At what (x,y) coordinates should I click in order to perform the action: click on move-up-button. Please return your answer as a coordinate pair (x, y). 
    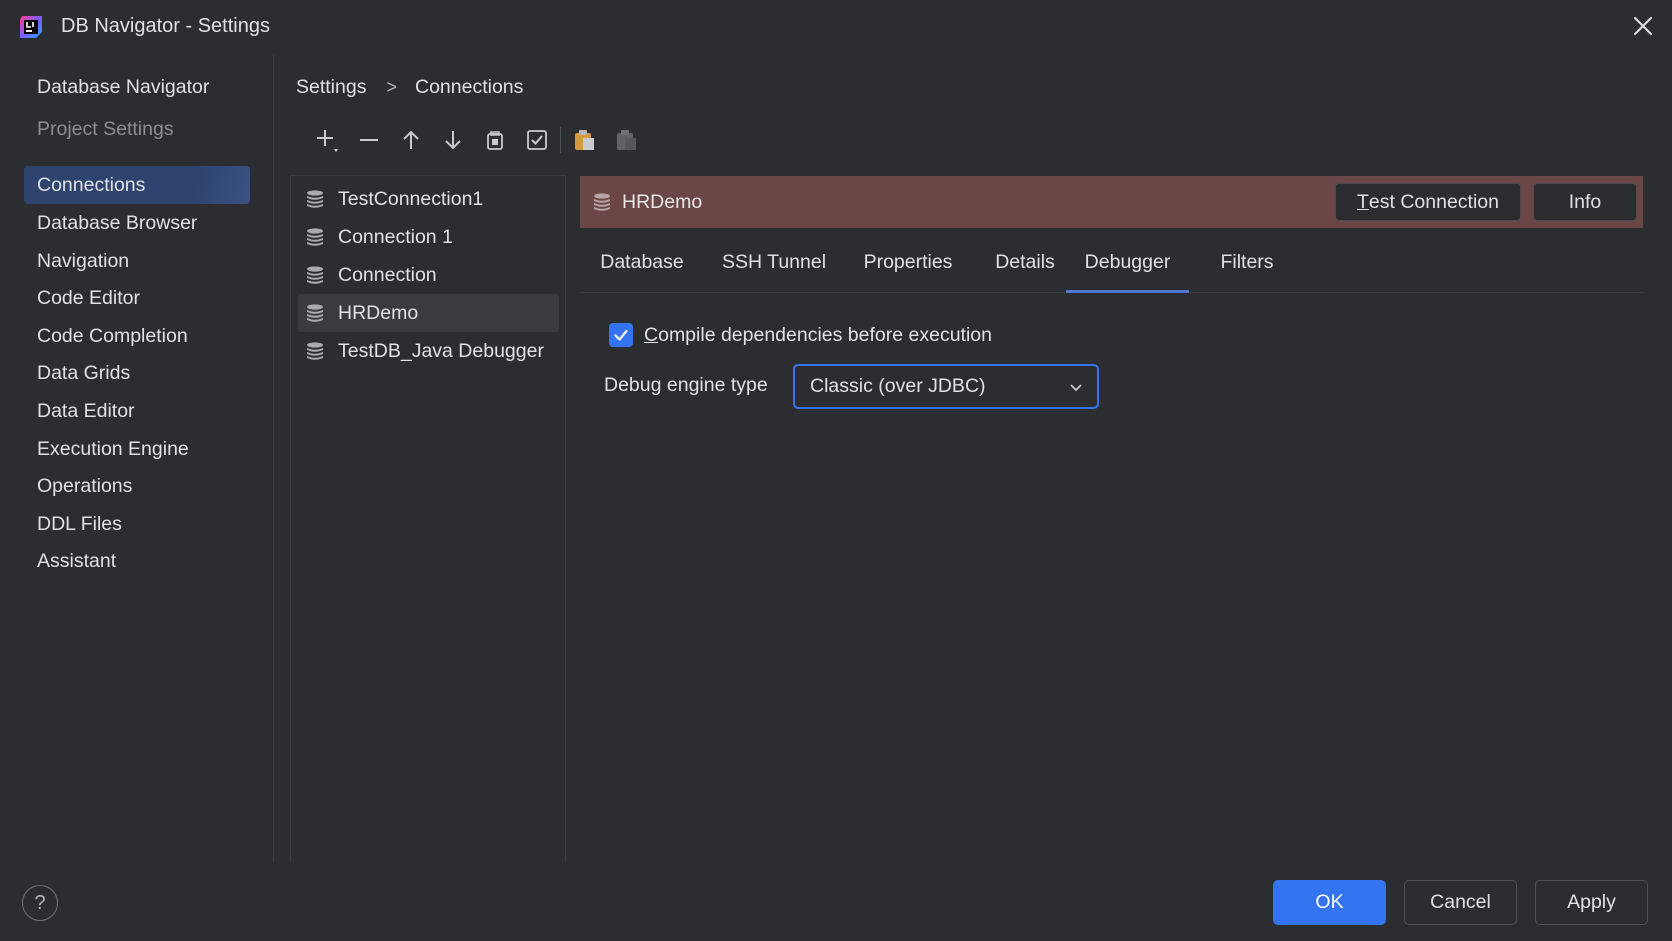
    Looking at the image, I should click on (411, 140).